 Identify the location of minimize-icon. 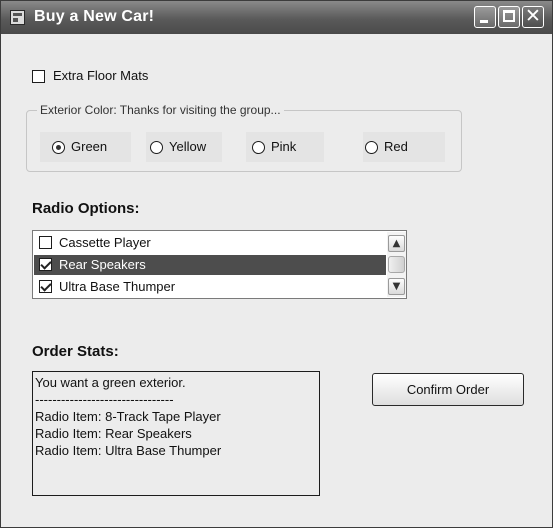
(484, 21).